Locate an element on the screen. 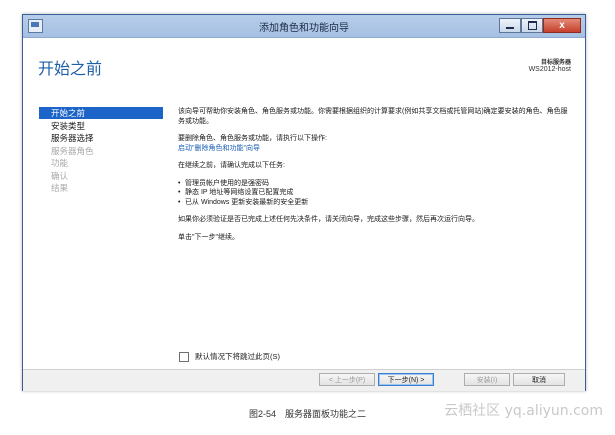  maximize-icon is located at coordinates (532, 25).